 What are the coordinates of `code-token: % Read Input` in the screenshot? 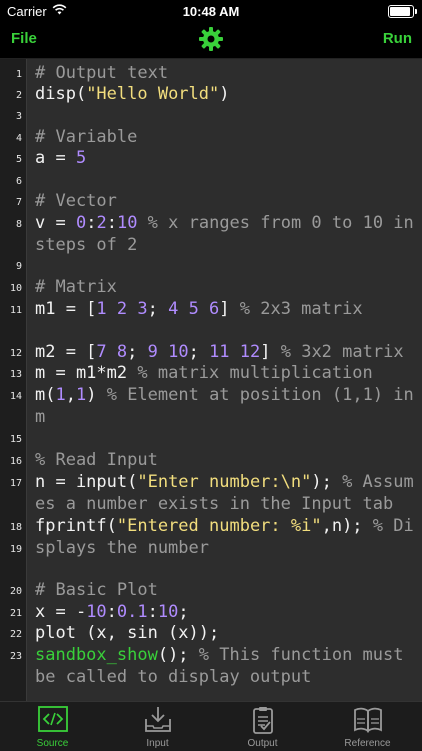 It's located at (96, 460).